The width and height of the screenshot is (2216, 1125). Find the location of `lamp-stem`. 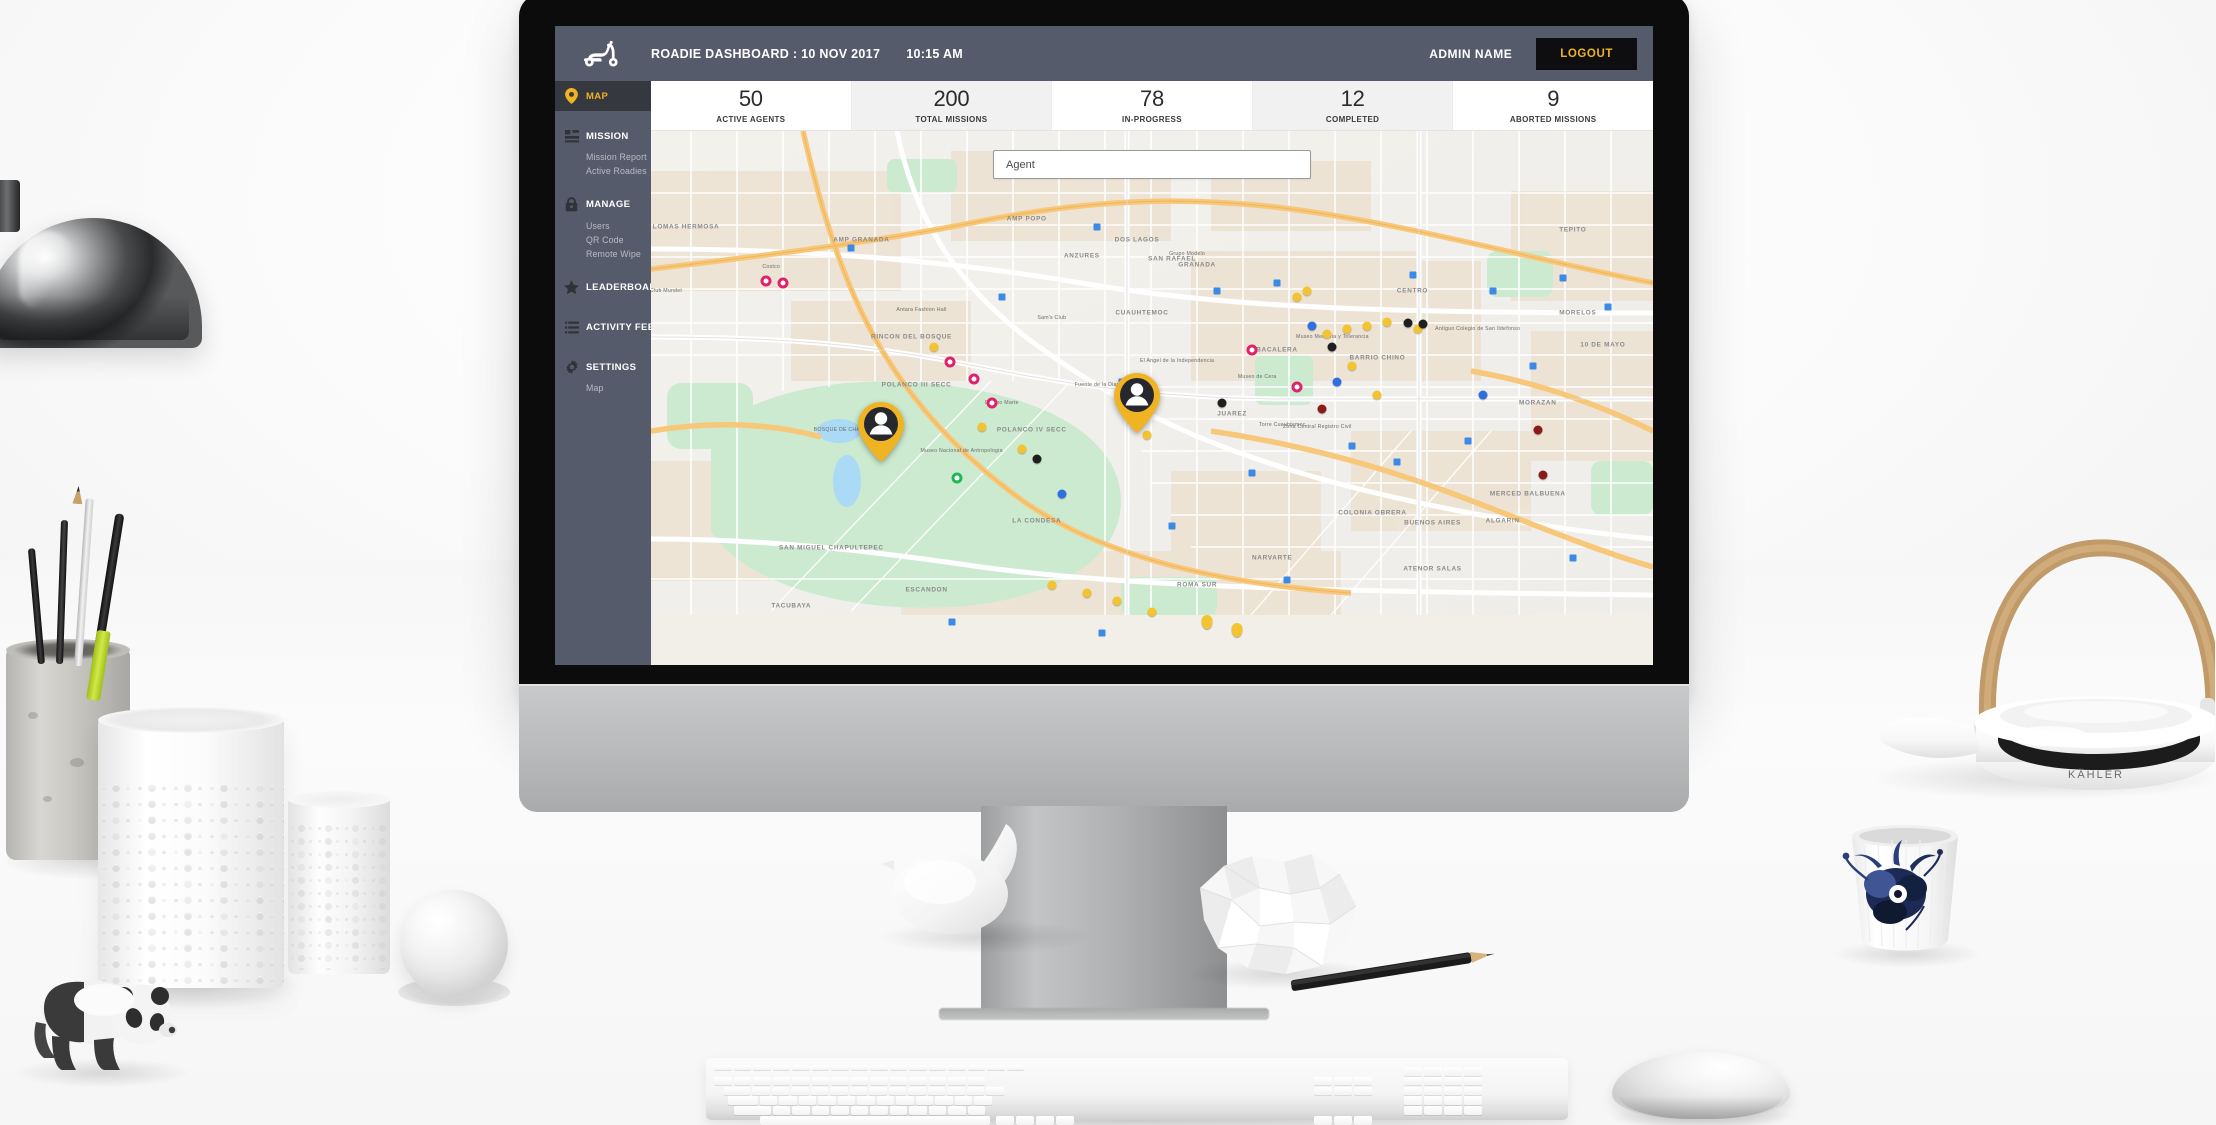

lamp-stem is located at coordinates (10, 206).